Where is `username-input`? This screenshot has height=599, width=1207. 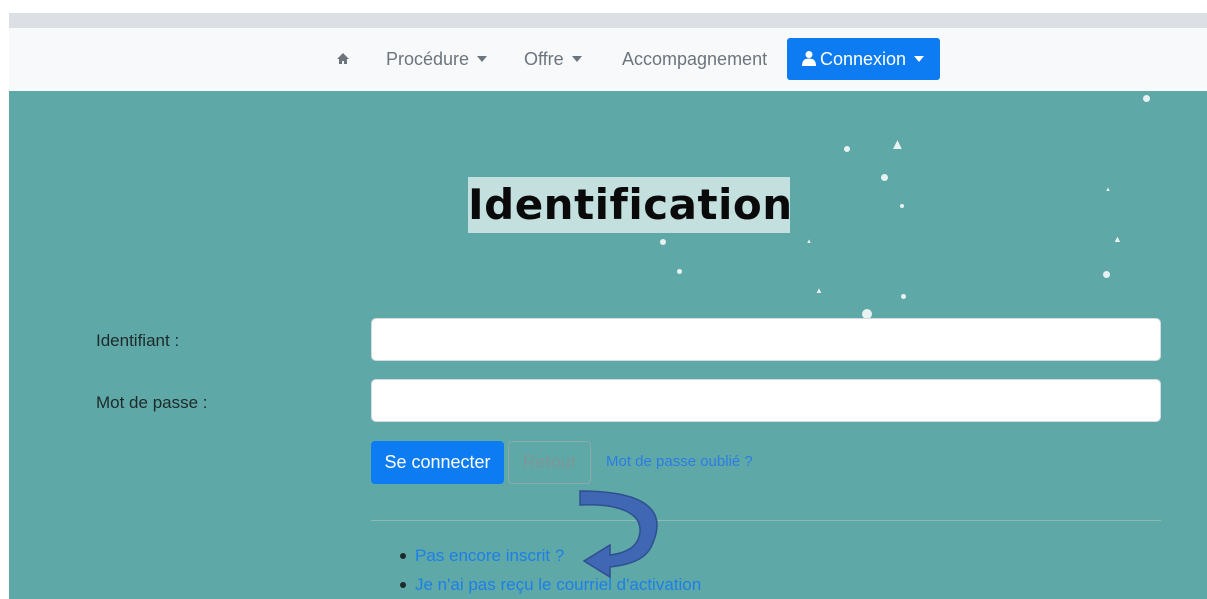
username-input is located at coordinates (766, 339).